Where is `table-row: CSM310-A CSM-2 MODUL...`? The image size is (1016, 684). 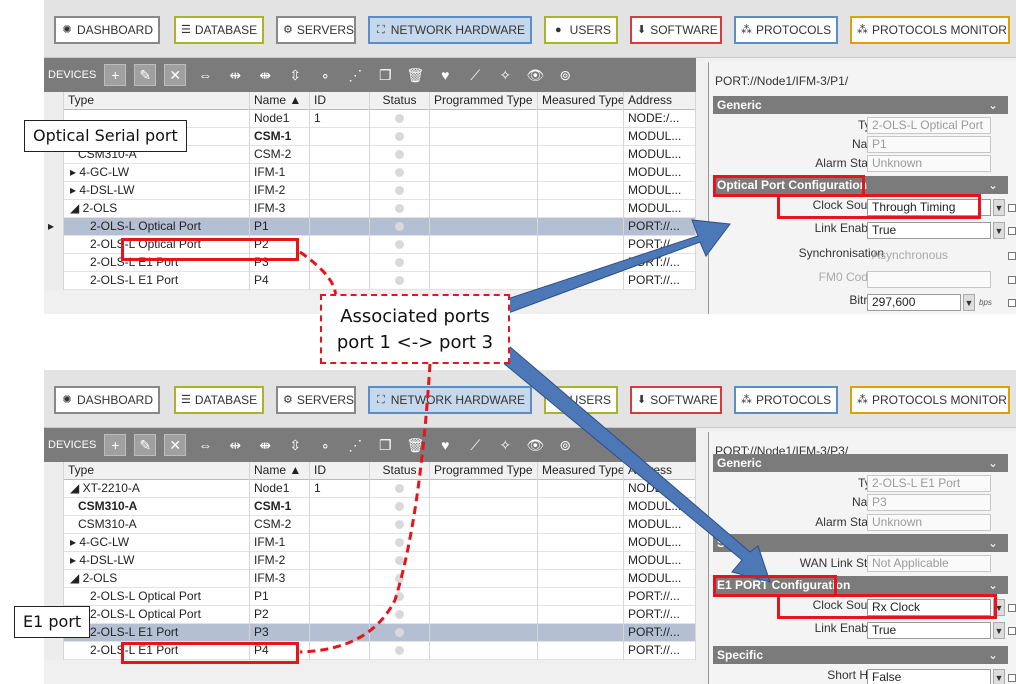 table-row: CSM310-A CSM-2 MODUL... is located at coordinates (370, 525).